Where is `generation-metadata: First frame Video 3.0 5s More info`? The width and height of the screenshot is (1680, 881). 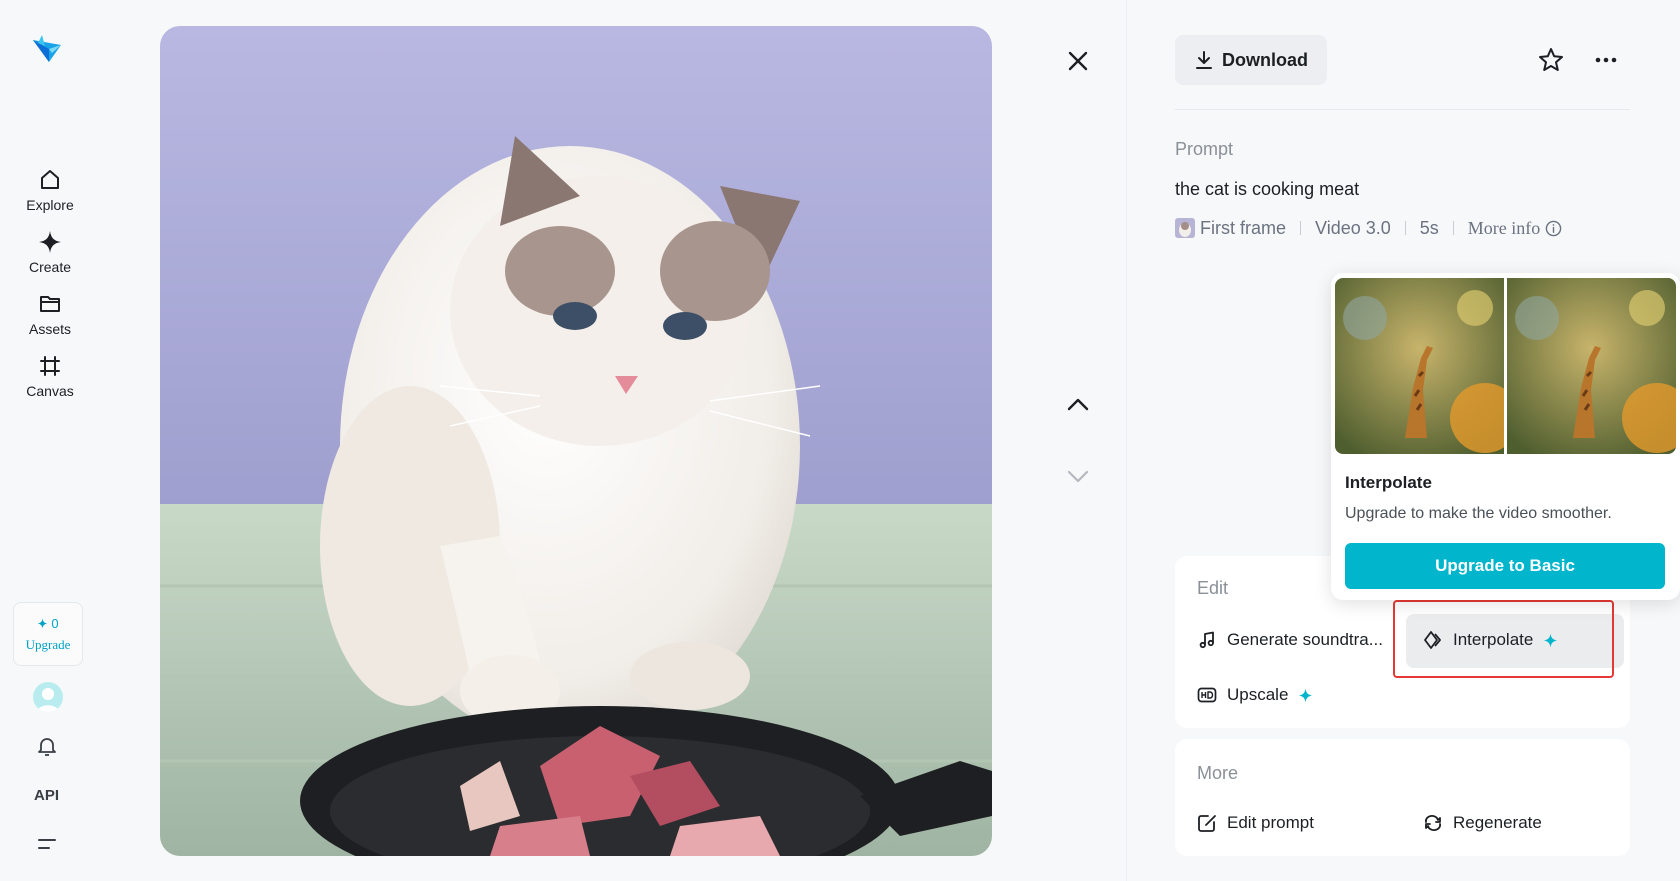
generation-metadata: First frame Video 3.0 5s More info is located at coordinates (1368, 228).